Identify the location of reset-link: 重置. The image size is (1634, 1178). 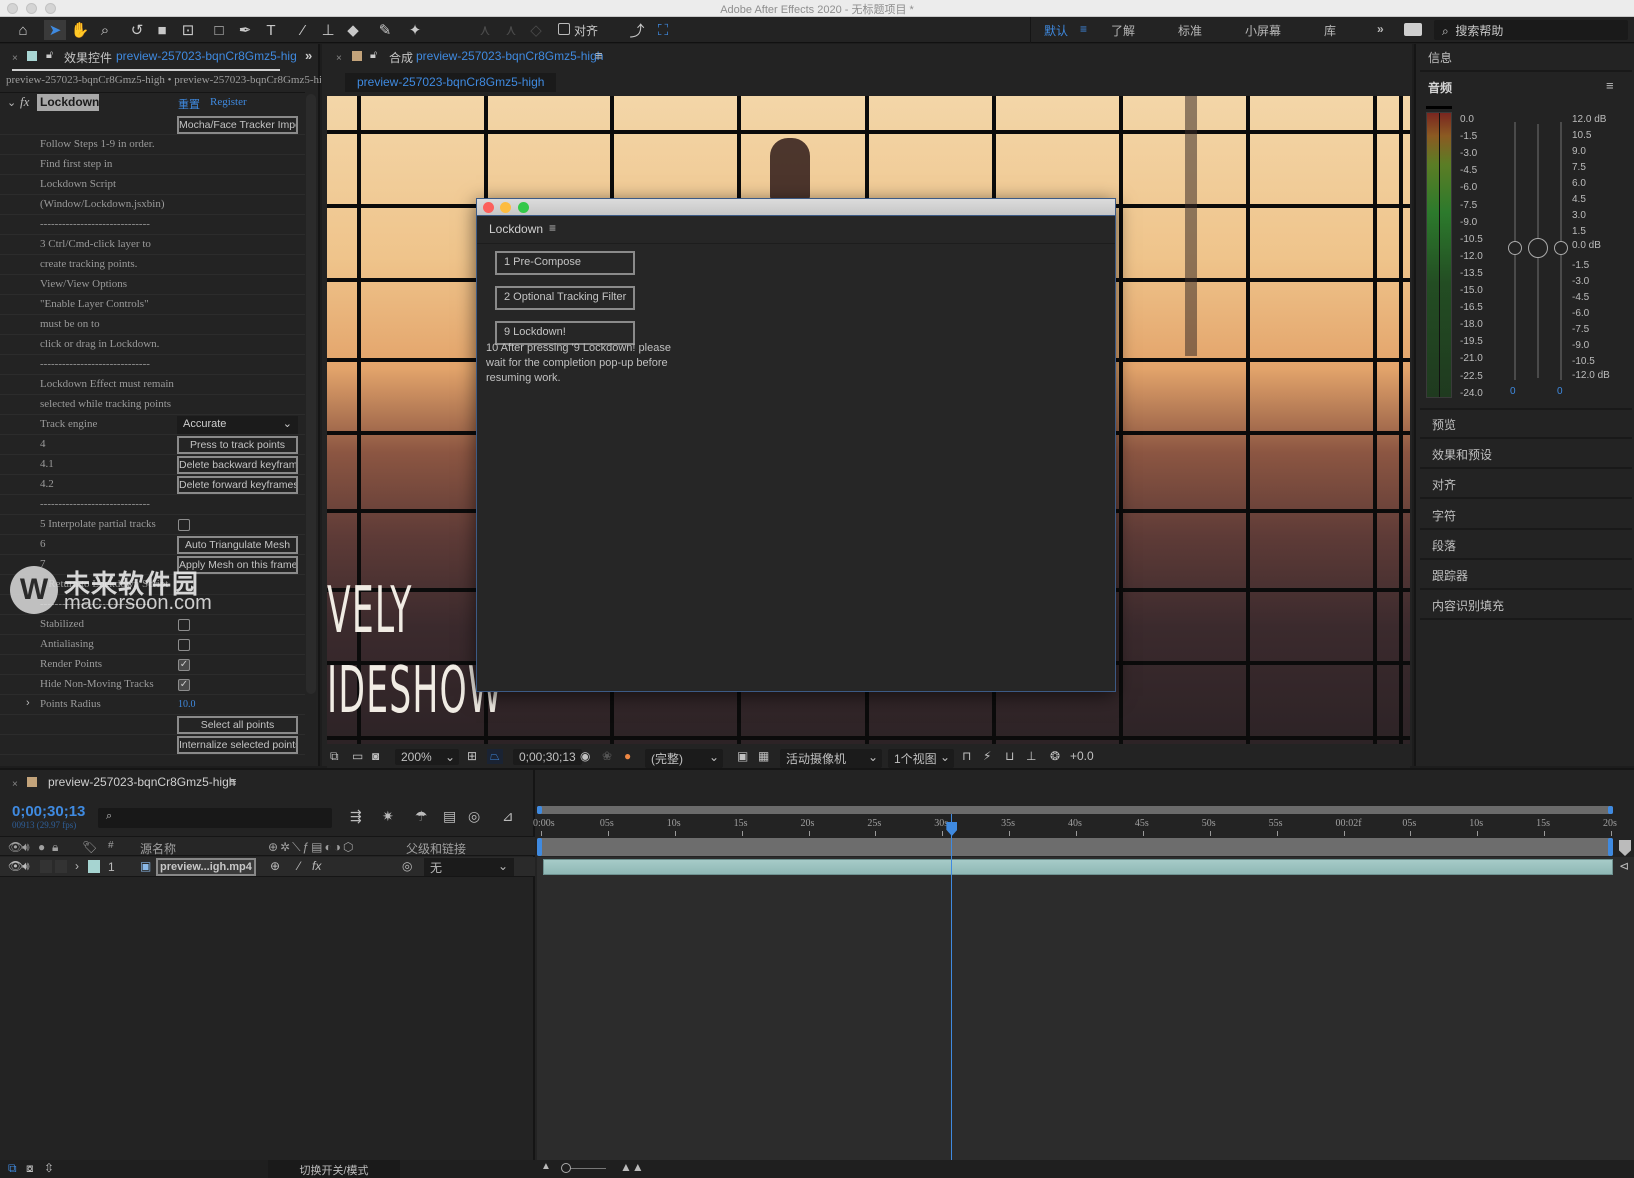
(189, 104).